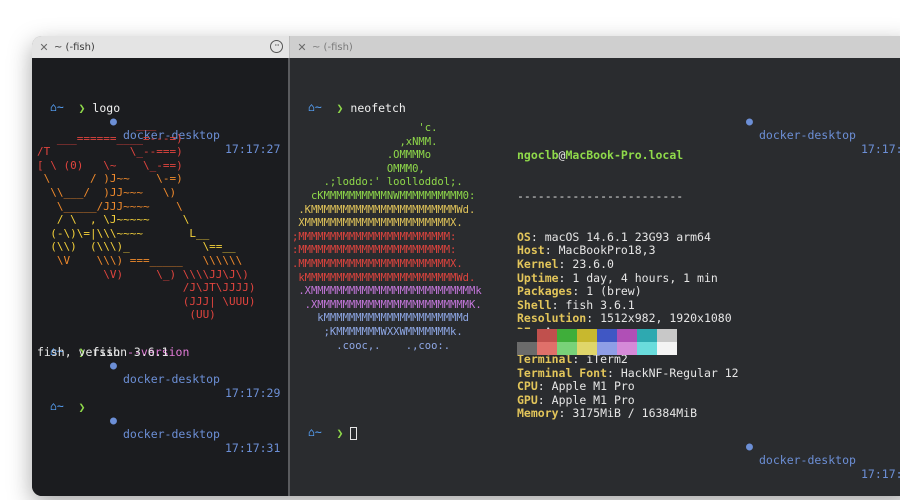  I want to click on logo-art-line: (\\) (\\\)_ \==__, so click(136, 247).